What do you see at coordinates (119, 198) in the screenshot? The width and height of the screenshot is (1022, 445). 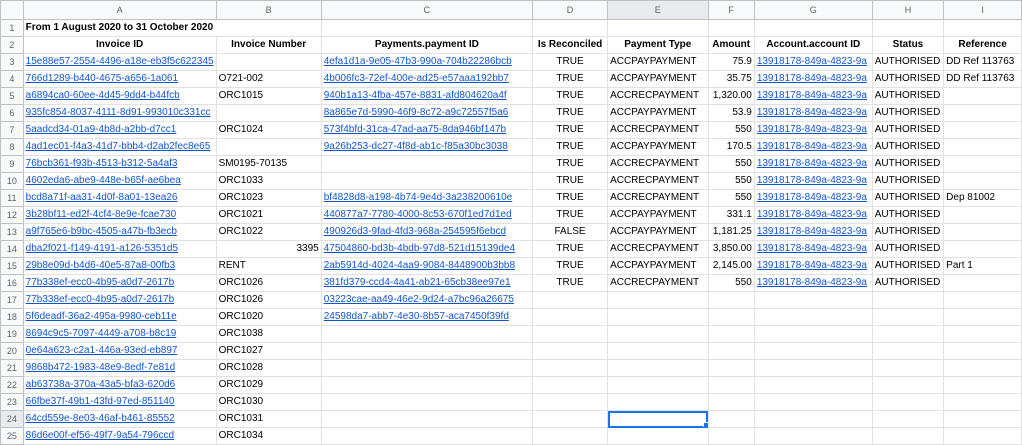 I see `cell: bcd8a71f-aa31-4d0f-8a01-13ea26` at bounding box center [119, 198].